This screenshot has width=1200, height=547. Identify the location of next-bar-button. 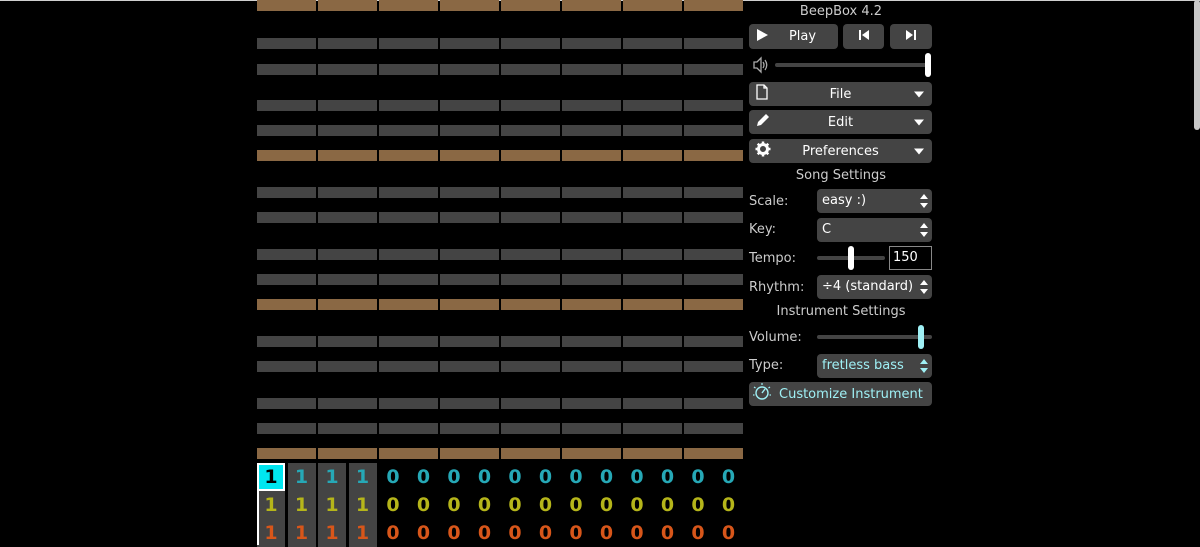
(911, 36).